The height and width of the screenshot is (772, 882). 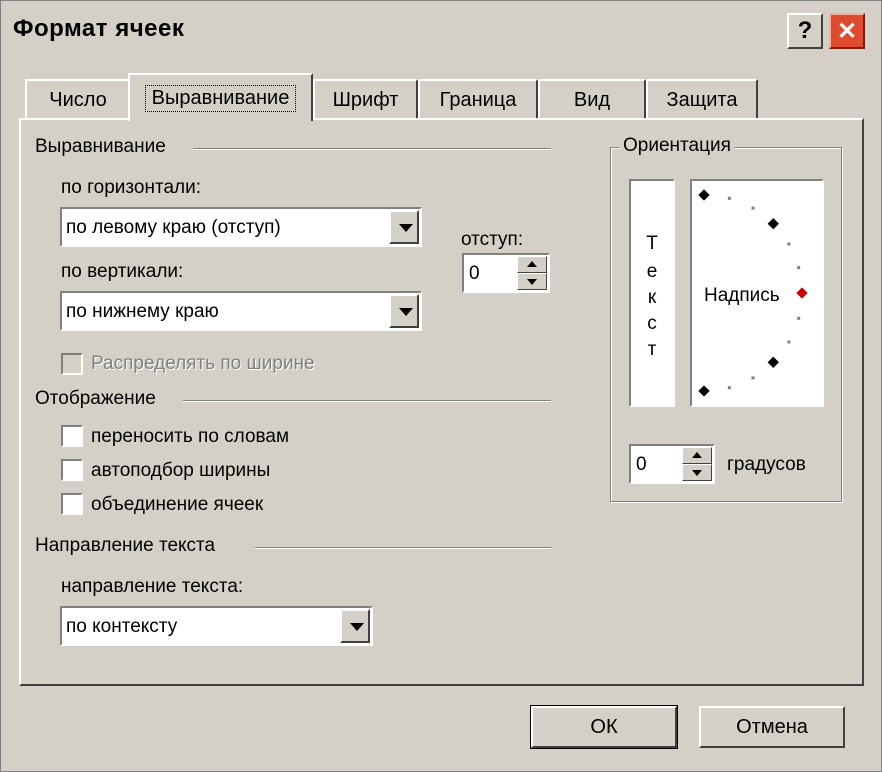 What do you see at coordinates (802, 293) in the screenshot?
I see `dial-marker-active` at bounding box center [802, 293].